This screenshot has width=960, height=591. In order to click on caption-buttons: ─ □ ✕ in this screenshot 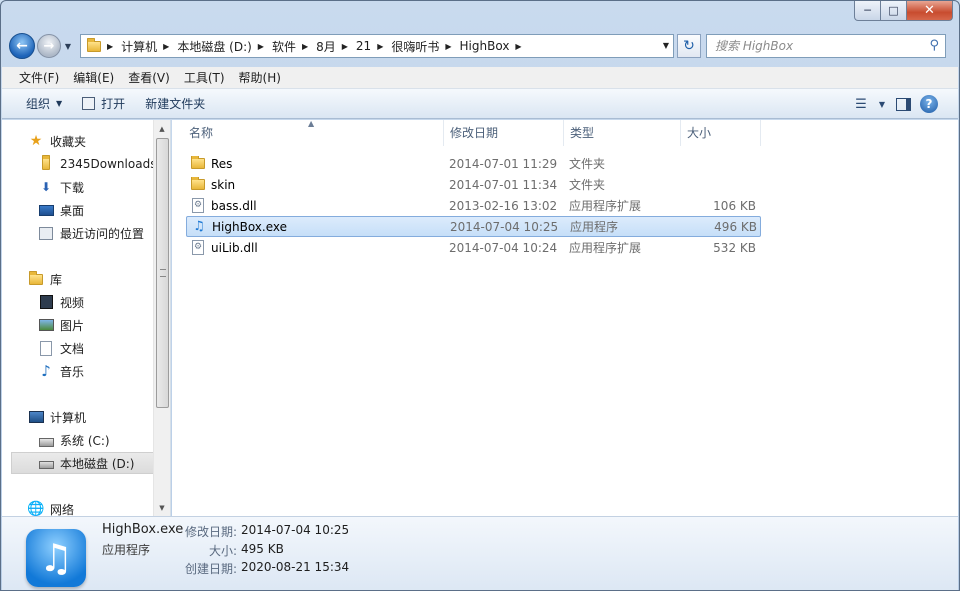, I will do `click(903, 11)`.